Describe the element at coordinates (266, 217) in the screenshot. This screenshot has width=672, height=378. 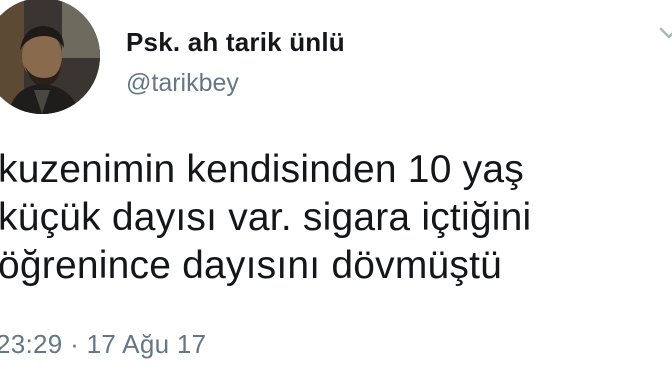
I see `tweet-text-line: küçük dayısı var. sigara içtiğini` at that location.